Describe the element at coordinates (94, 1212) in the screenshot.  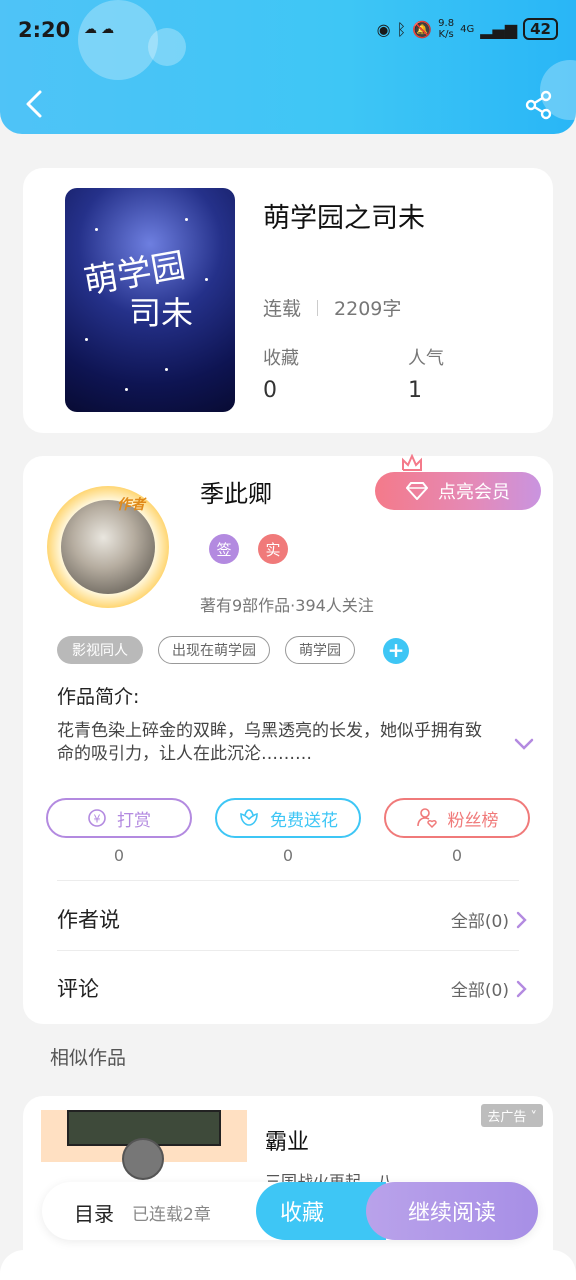
I see `toc-button: 目录` at that location.